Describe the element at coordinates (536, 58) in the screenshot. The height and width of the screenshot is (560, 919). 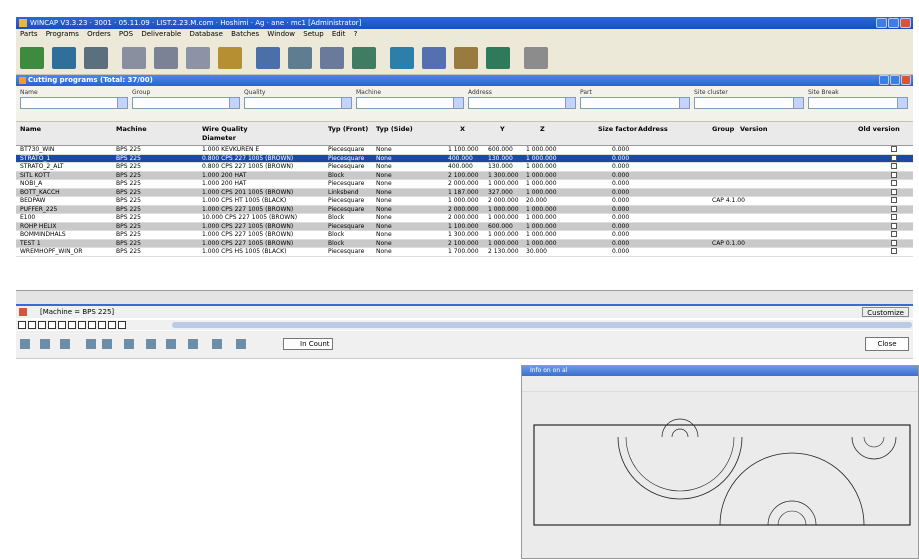
I see `exit-icon` at that location.